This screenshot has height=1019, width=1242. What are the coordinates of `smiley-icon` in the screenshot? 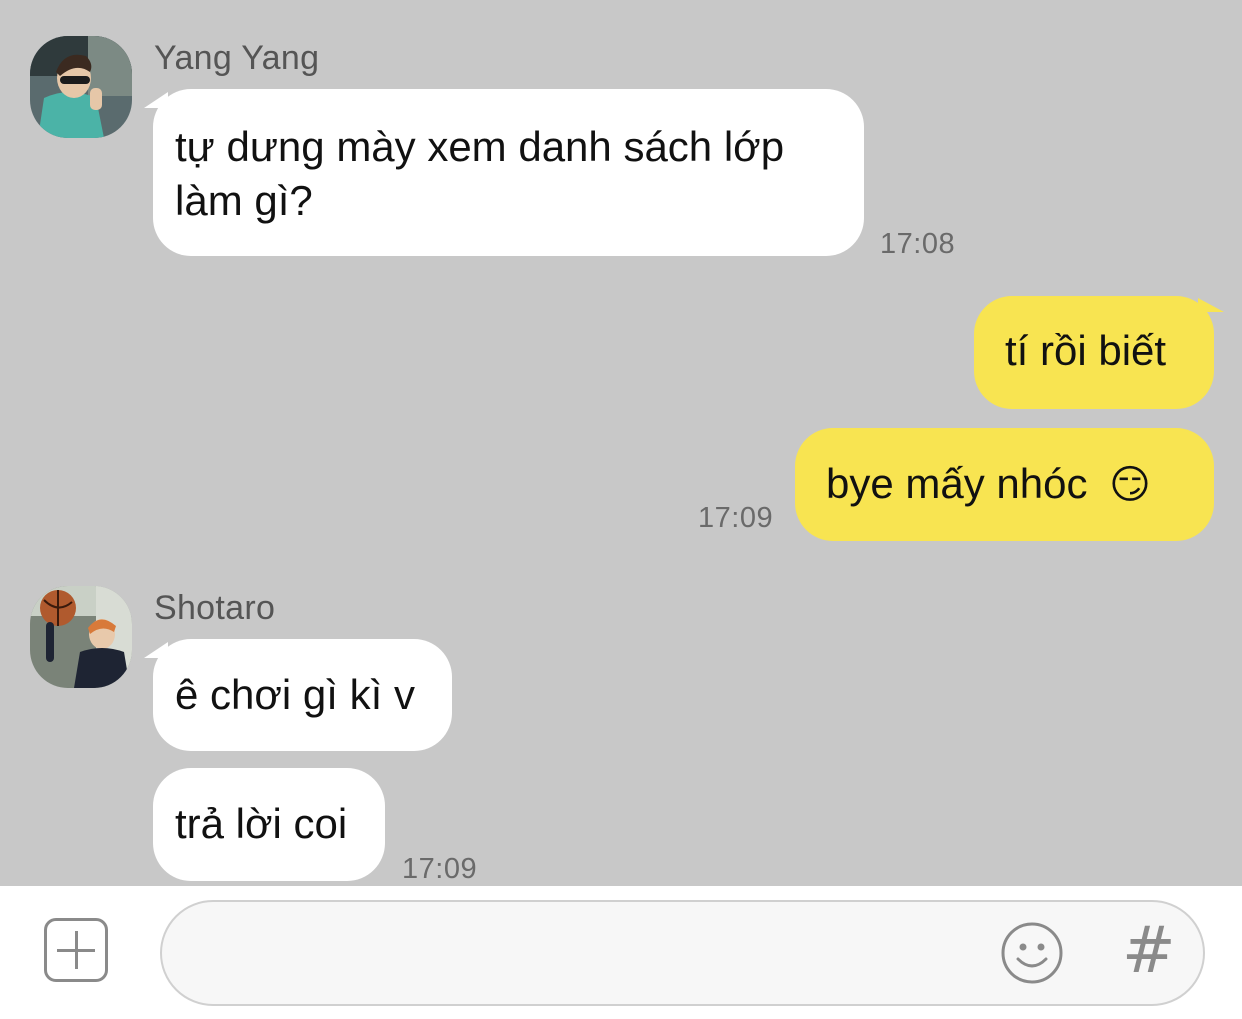 It's located at (1032, 953).